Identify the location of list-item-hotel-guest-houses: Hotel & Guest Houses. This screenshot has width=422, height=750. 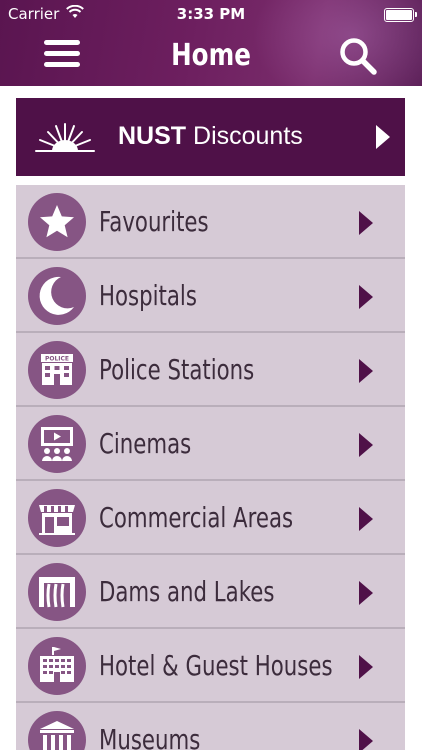
(210, 666).